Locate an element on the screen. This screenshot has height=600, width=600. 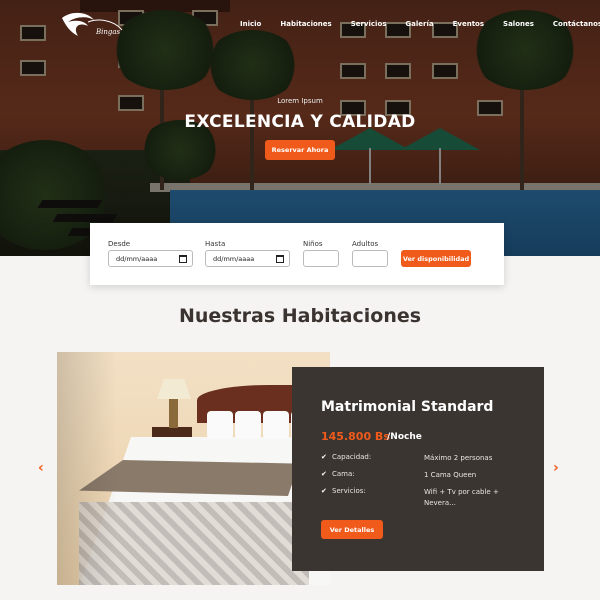
from-date-value: dd/mm/aaaa is located at coordinates (137, 258).